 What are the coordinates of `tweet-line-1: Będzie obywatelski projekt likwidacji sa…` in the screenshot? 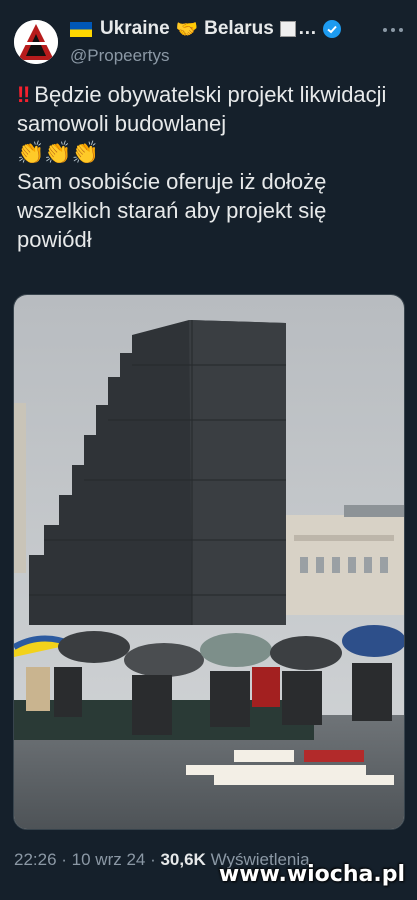 It's located at (202, 109).